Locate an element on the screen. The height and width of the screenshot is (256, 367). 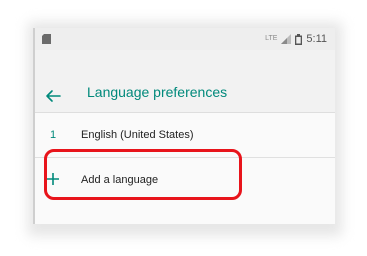
sd-card-icon is located at coordinates (46, 39).